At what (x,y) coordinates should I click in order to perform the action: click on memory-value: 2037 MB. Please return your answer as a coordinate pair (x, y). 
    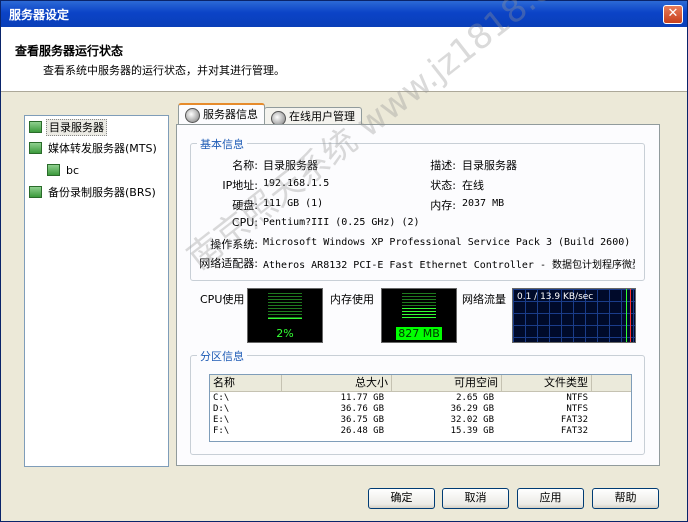
    Looking at the image, I should click on (483, 203).